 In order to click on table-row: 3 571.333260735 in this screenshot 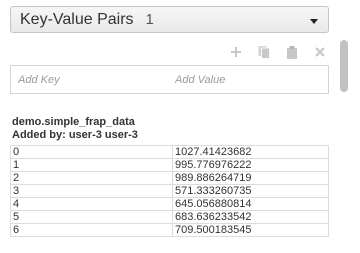, I will do `click(169, 191)`.